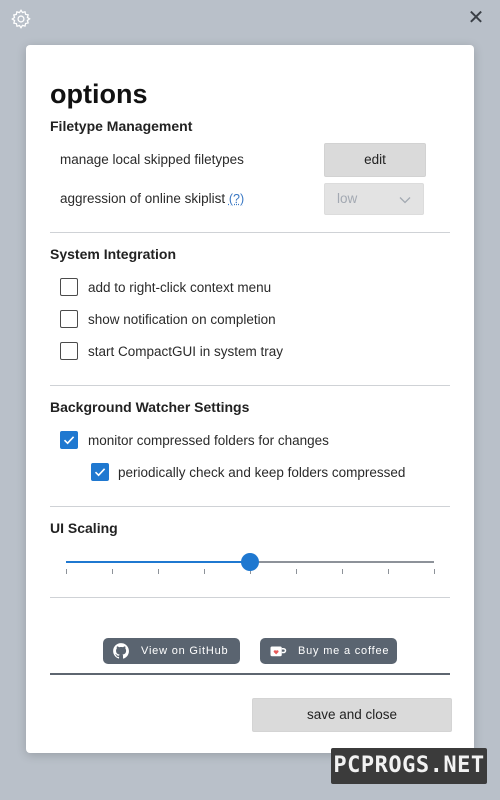 The image size is (500, 800). What do you see at coordinates (185, 651) in the screenshot?
I see `view-on-github-label: View on GitHub` at bounding box center [185, 651].